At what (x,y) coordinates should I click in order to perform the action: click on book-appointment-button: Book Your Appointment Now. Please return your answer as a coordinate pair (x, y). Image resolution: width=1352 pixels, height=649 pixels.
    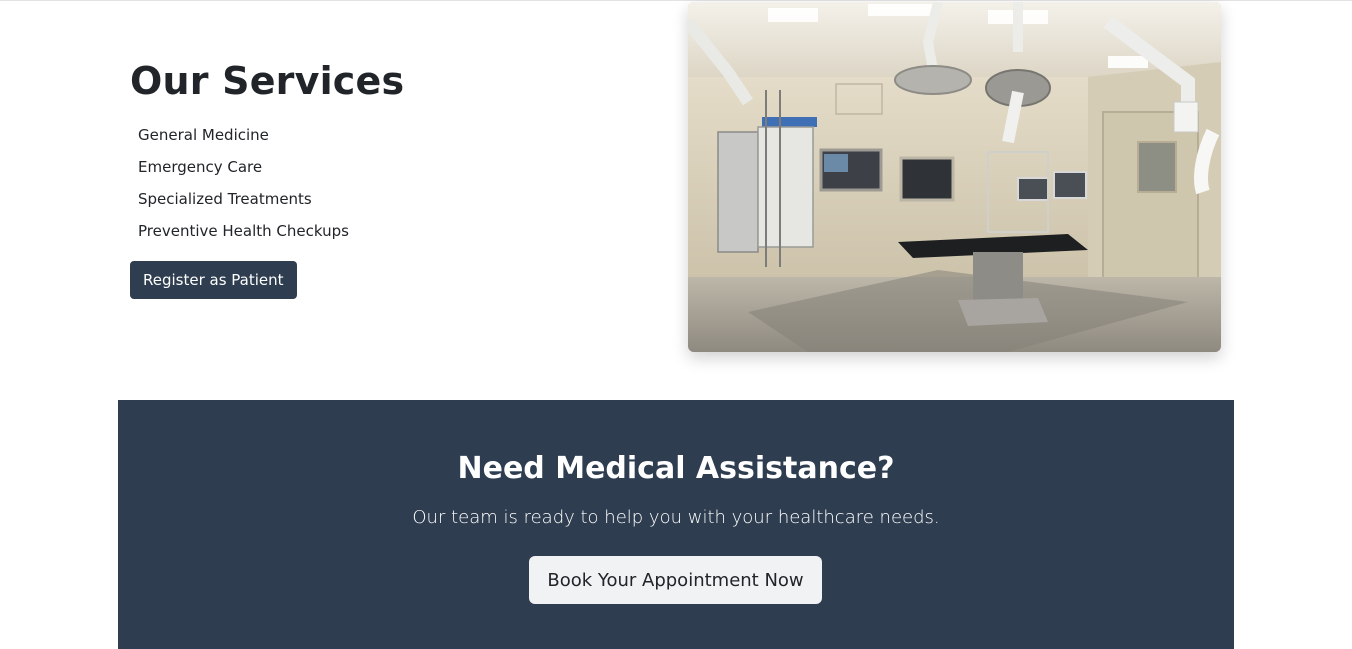
    Looking at the image, I should click on (675, 580).